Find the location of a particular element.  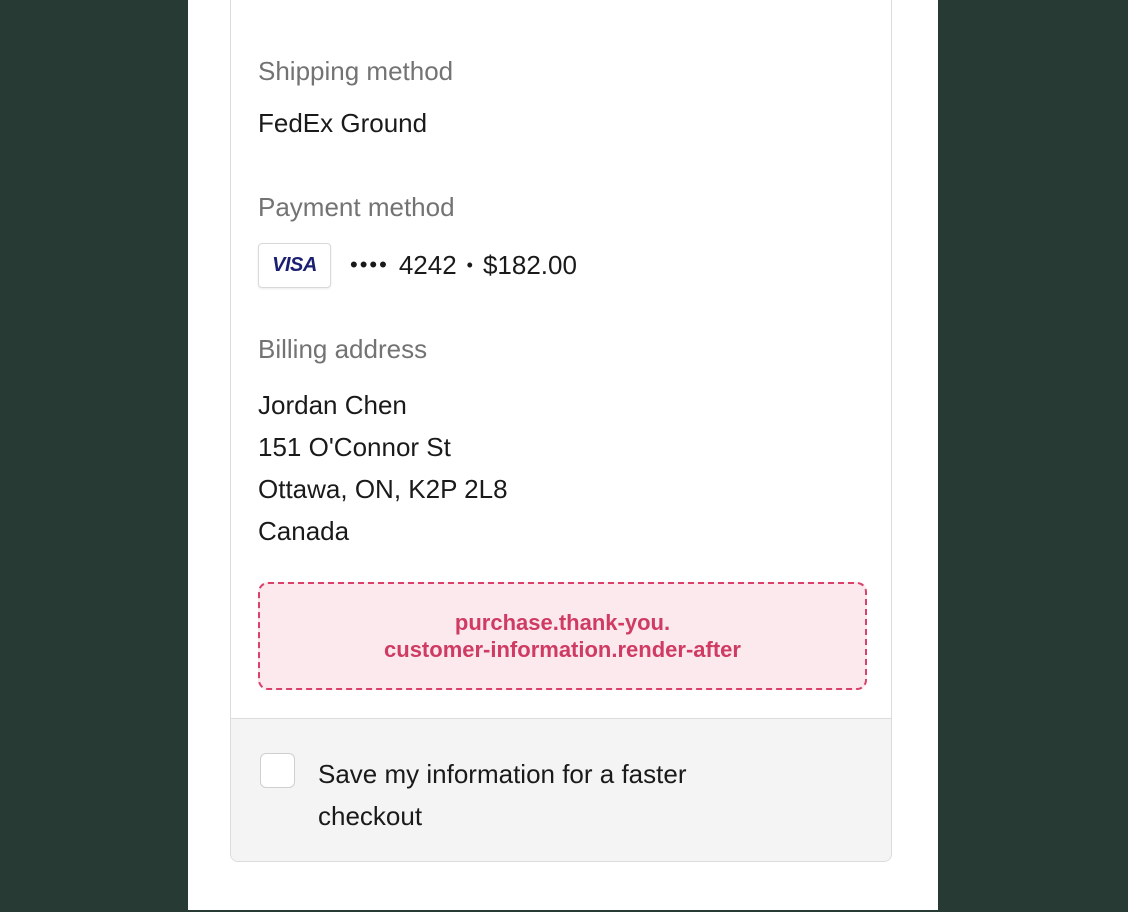

visa-logo: VISA is located at coordinates (294, 265).